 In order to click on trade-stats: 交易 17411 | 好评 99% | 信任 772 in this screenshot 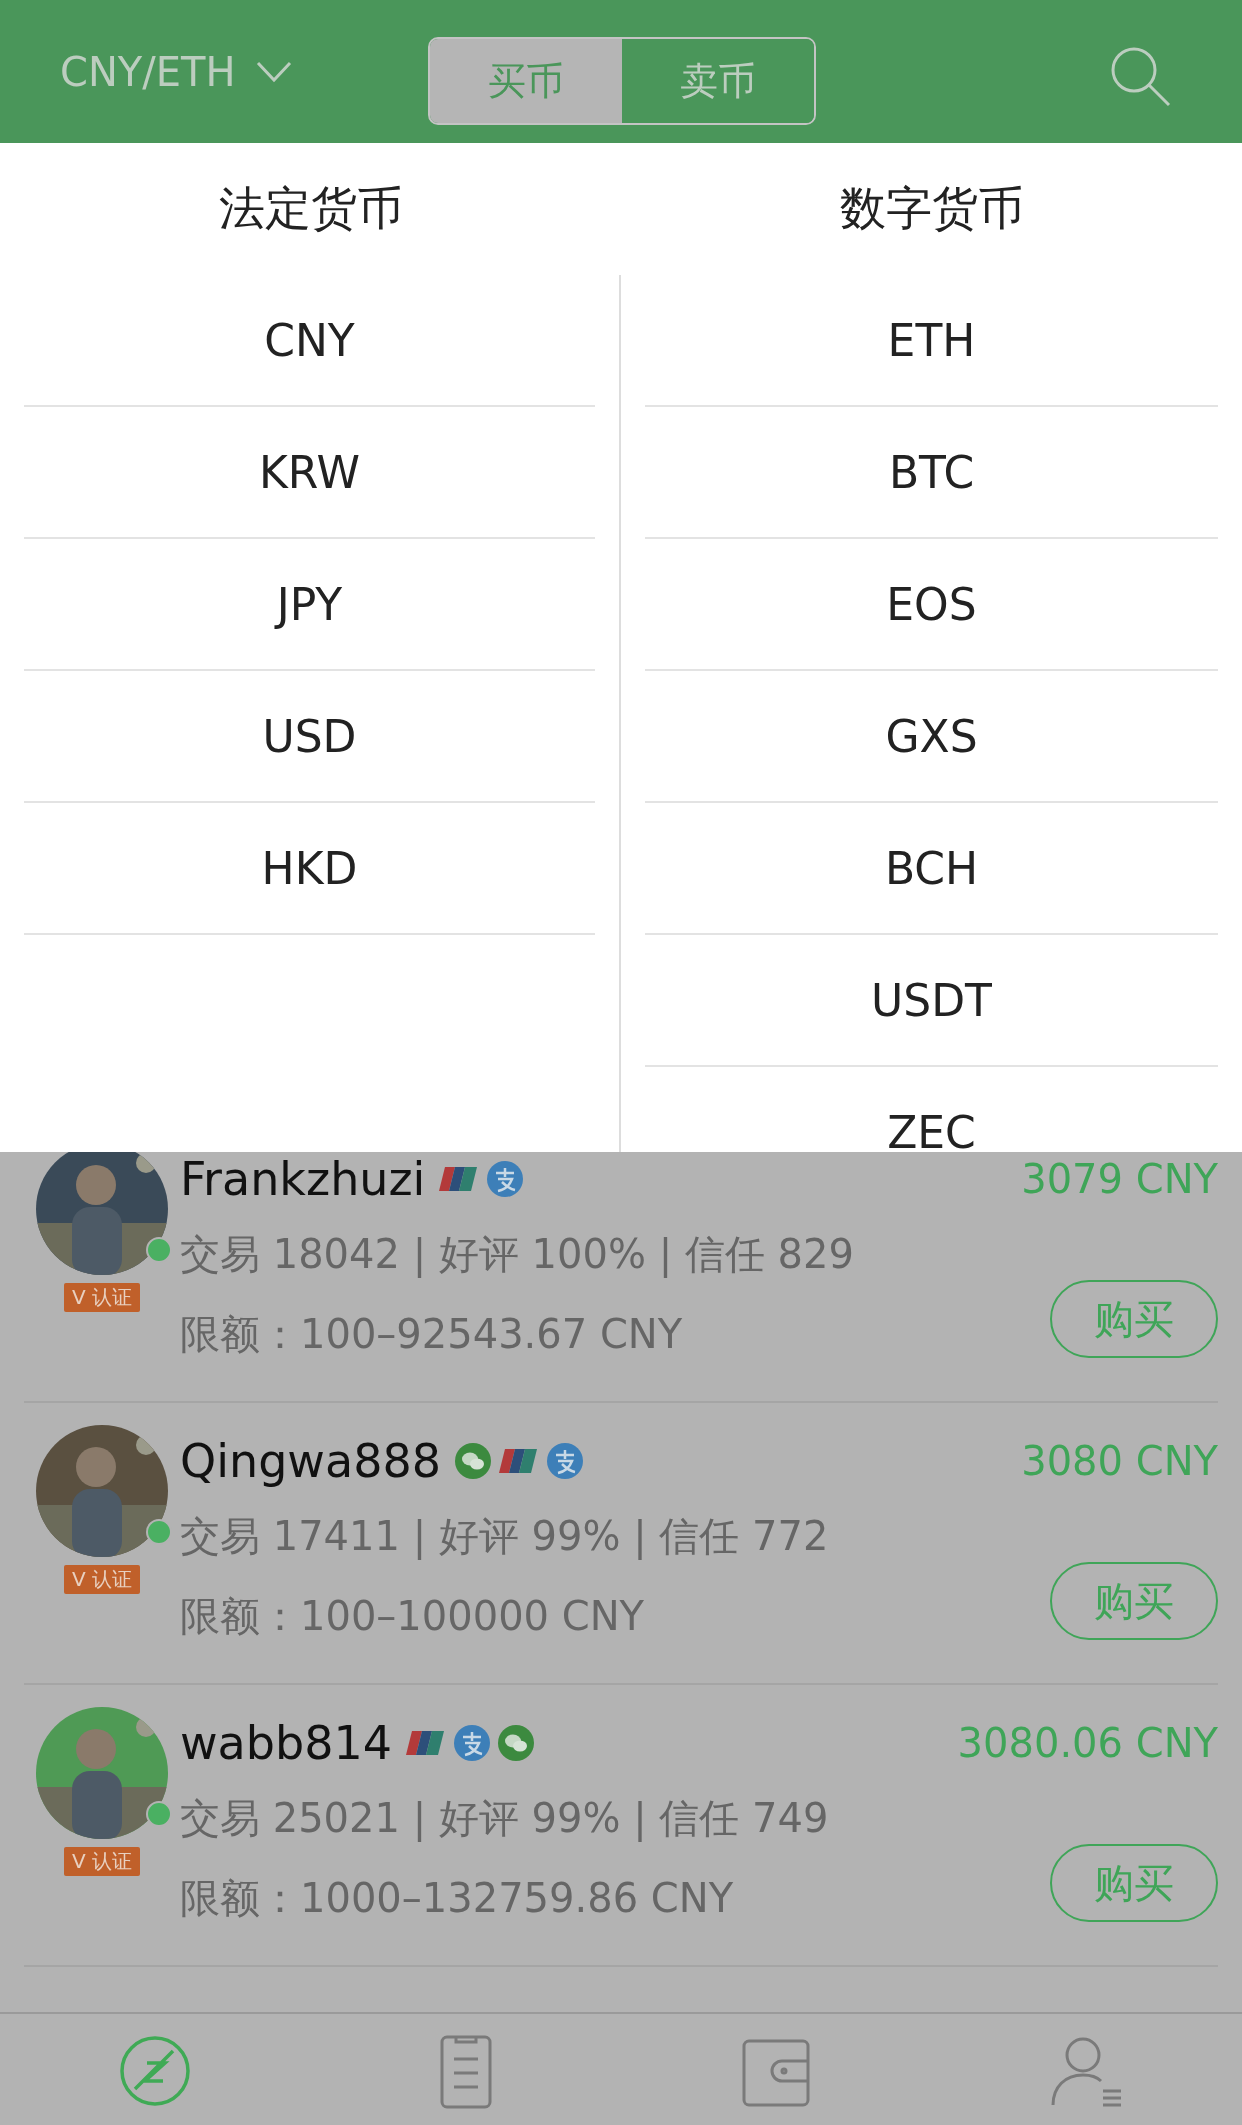, I will do `click(505, 1536)`.